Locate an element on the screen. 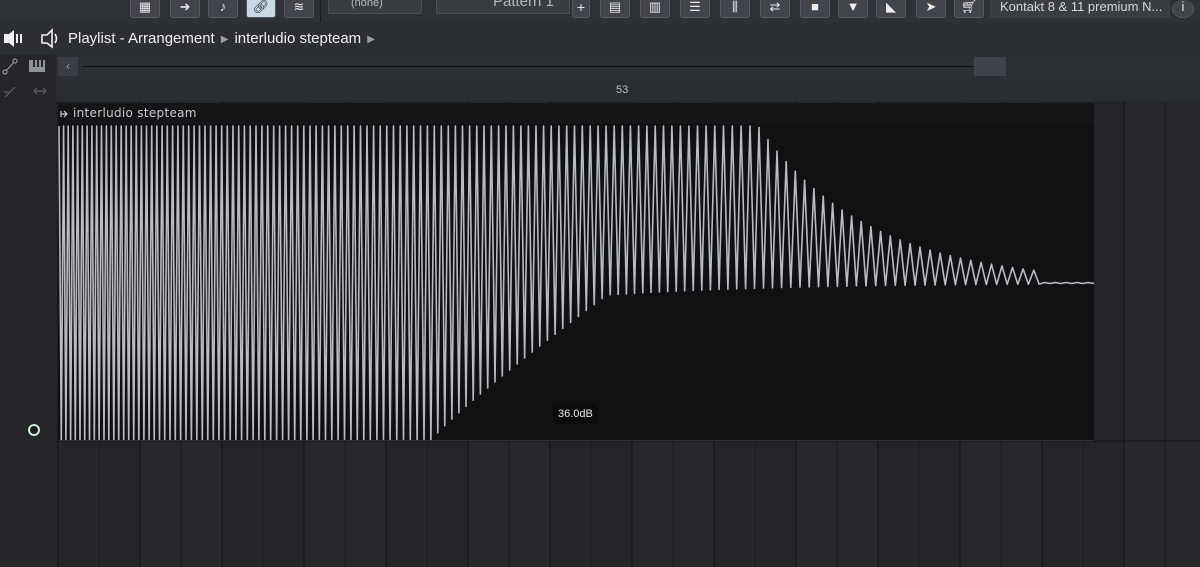 This screenshot has height=567, width=1200. song-mode-icon: ▥ is located at coordinates (655, 9).